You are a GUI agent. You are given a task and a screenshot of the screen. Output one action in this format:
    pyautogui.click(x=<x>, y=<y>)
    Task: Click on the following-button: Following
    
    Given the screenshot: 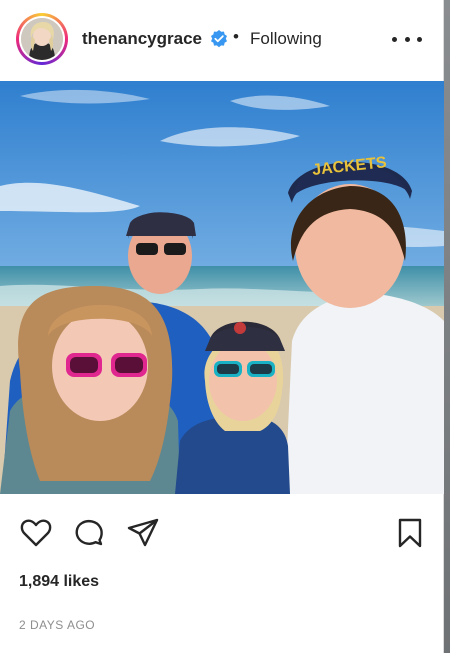 What is the action you would take?
    pyautogui.click(x=286, y=39)
    